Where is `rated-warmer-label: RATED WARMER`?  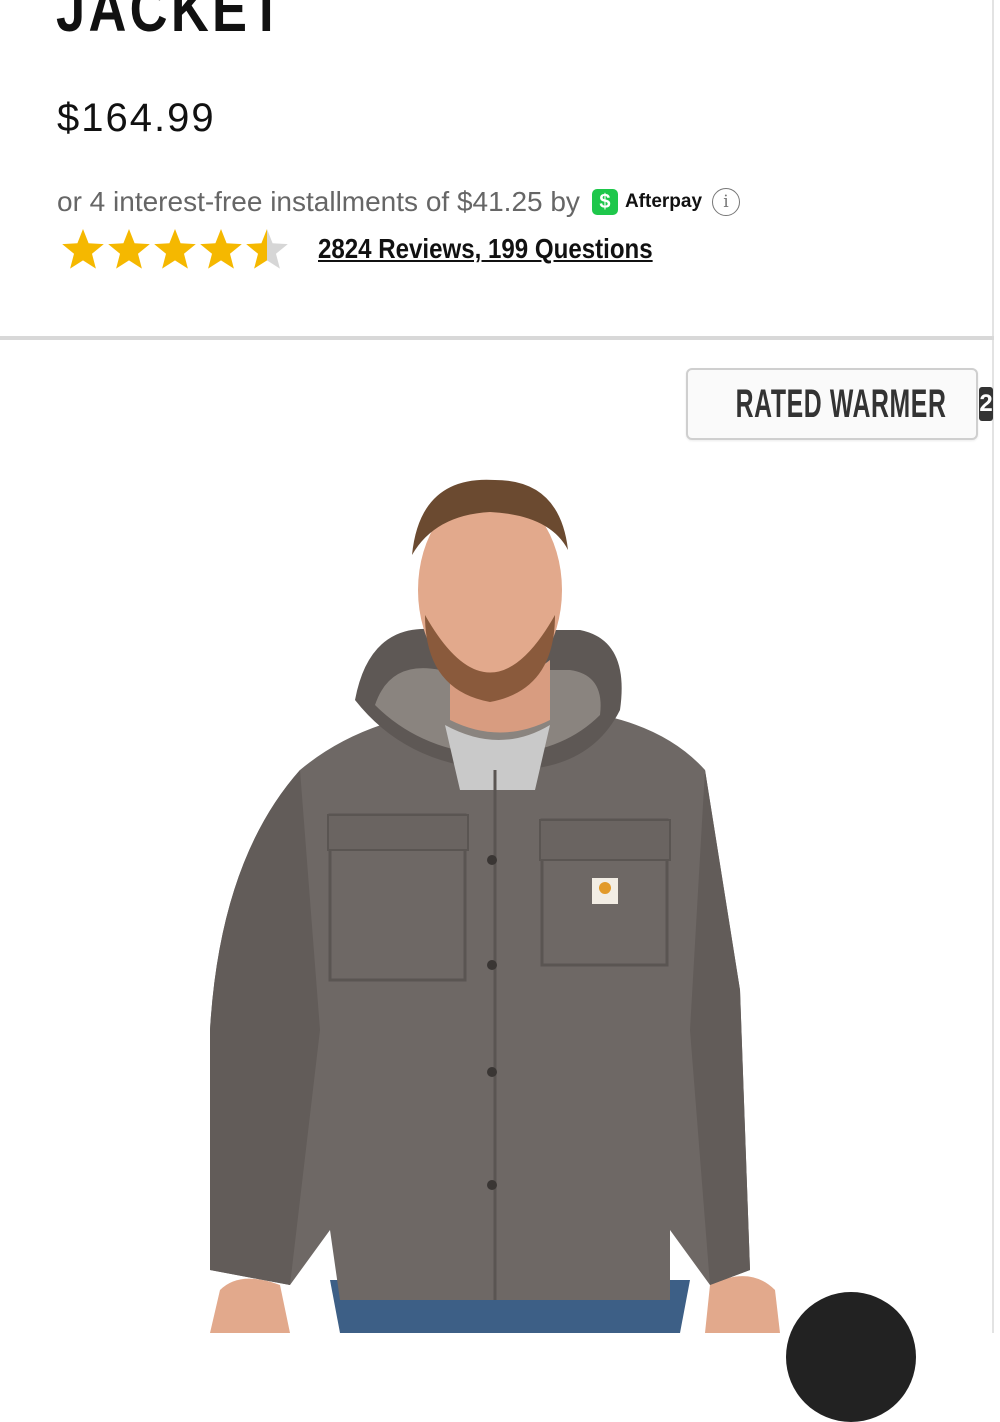 rated-warmer-label: RATED WARMER is located at coordinates (841, 403).